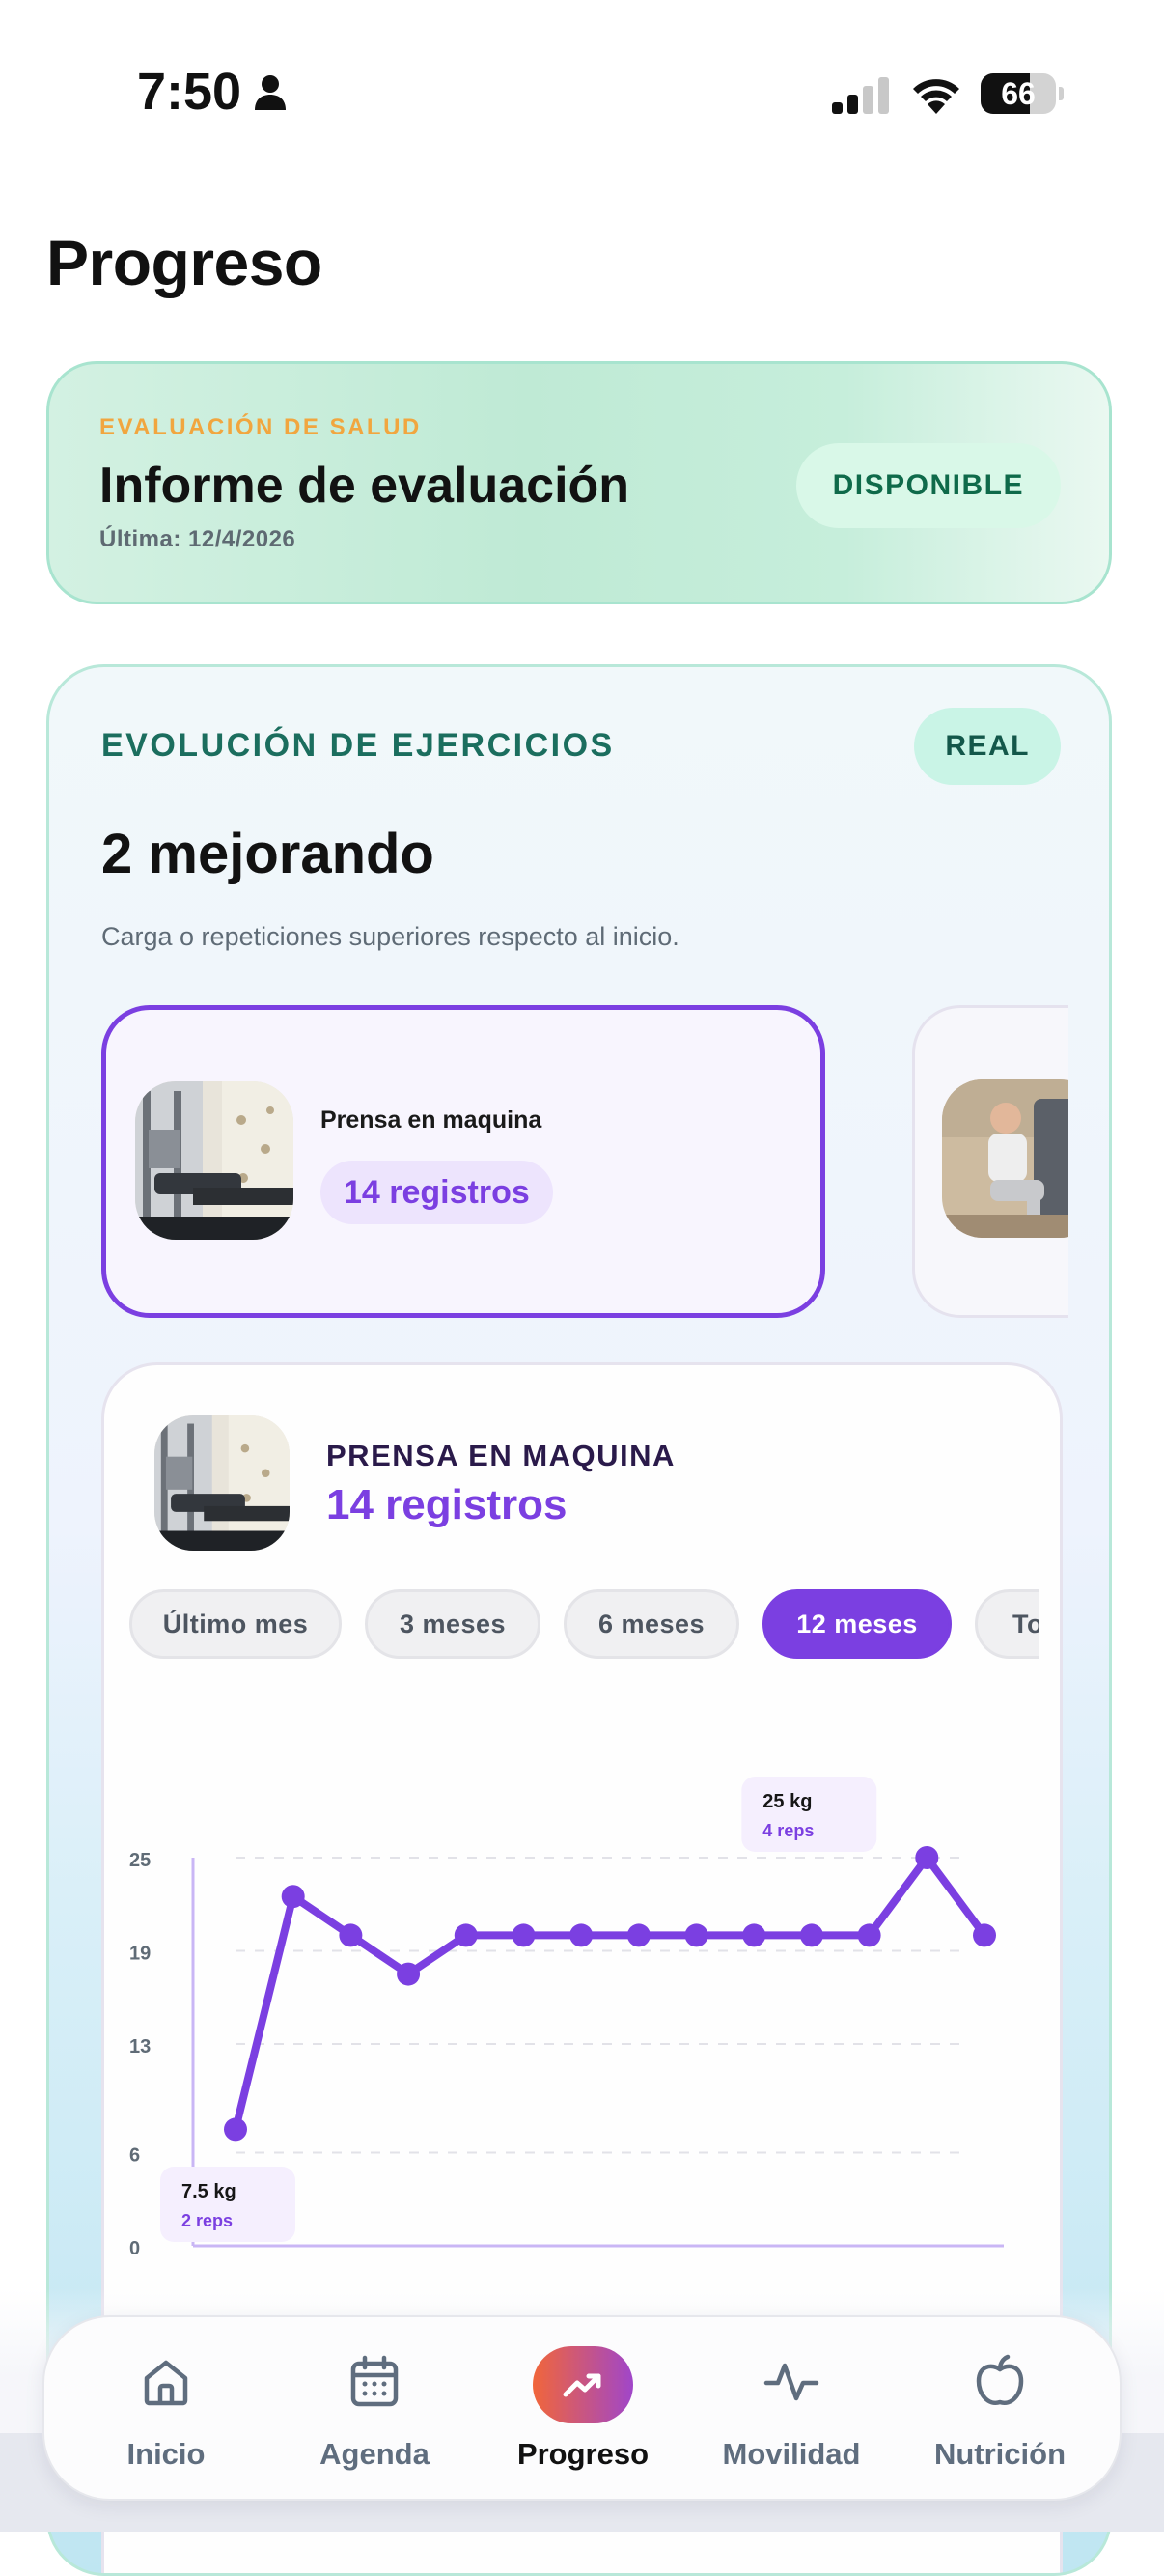  I want to click on max-value-tooltip-reps: 4 reps, so click(788, 1831).